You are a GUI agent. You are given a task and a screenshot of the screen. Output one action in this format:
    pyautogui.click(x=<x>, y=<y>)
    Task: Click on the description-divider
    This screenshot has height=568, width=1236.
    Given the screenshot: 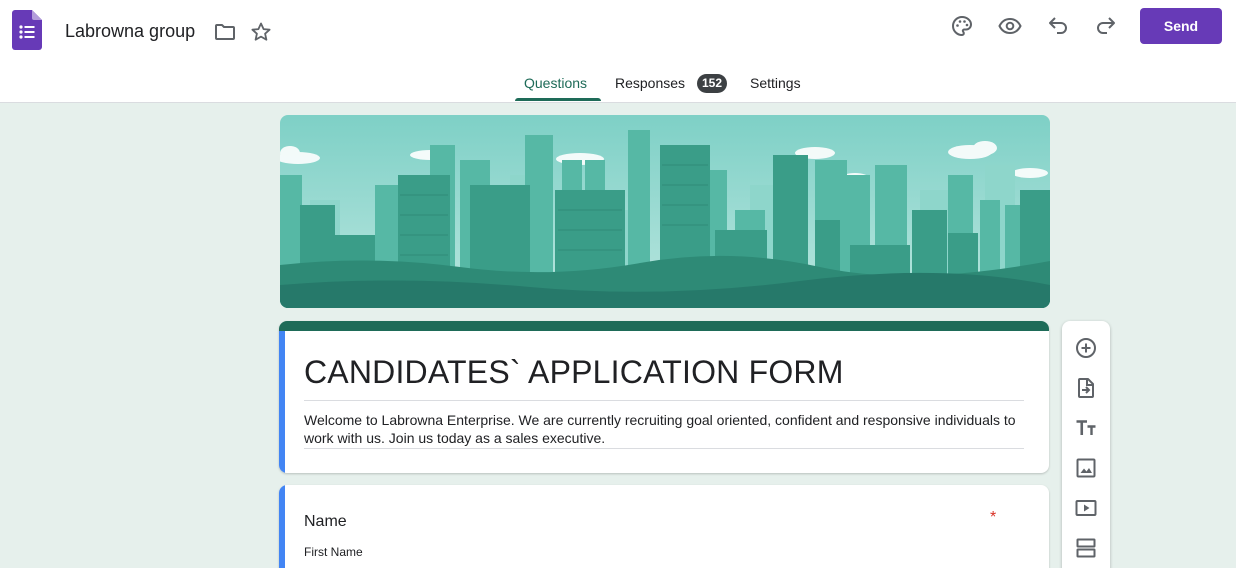 What is the action you would take?
    pyautogui.click(x=664, y=448)
    